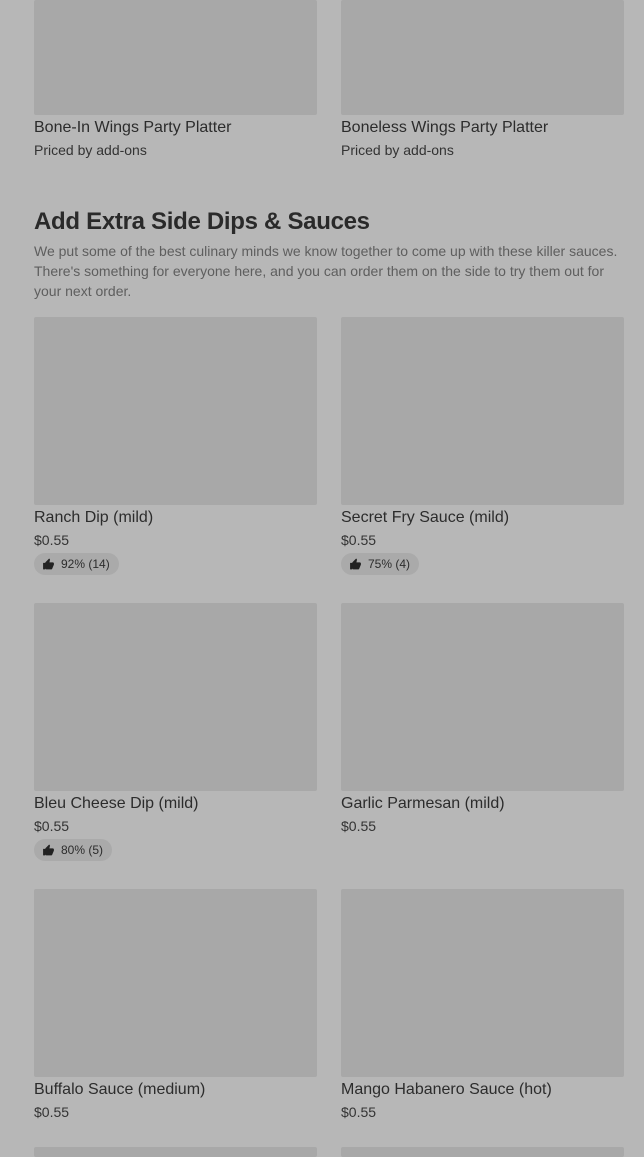  Describe the element at coordinates (202, 221) in the screenshot. I see `section-title: Add Extra Side Dips & Sauces` at that location.